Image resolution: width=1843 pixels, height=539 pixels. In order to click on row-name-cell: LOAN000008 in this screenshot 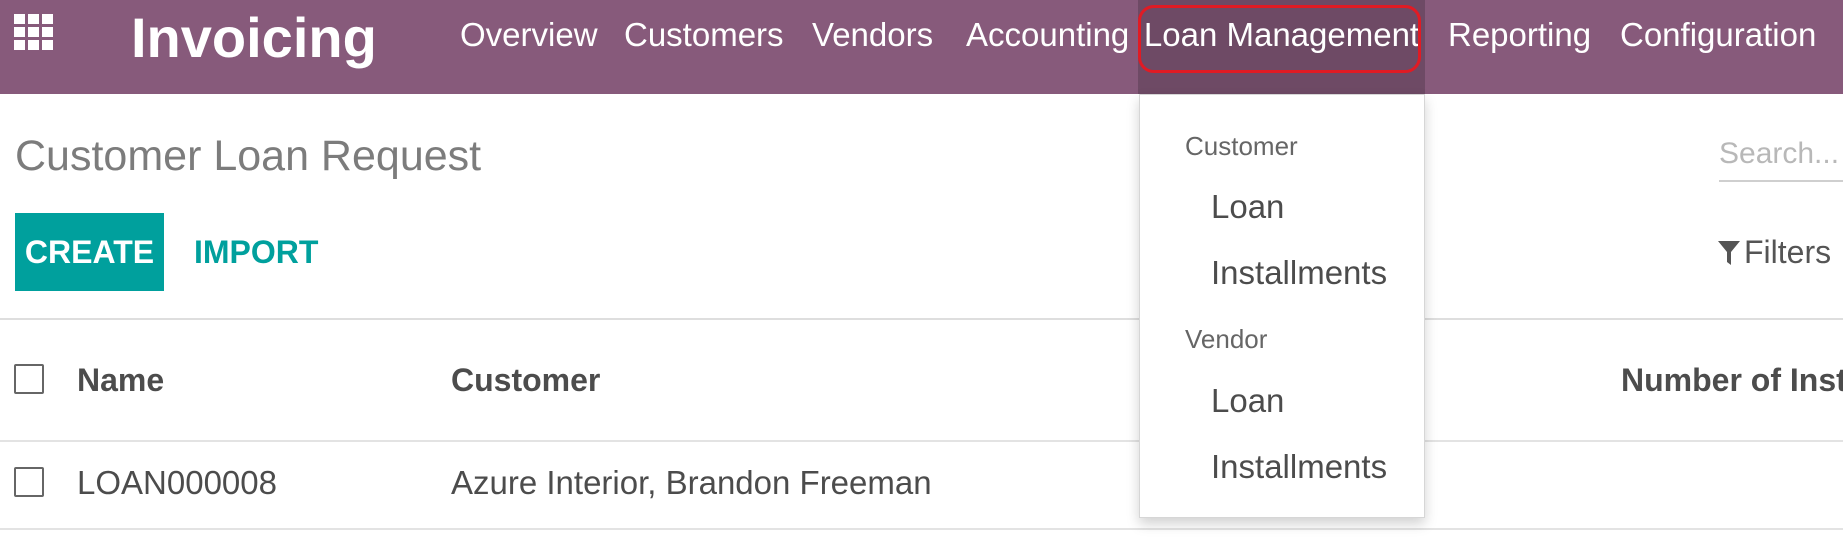, I will do `click(177, 482)`.